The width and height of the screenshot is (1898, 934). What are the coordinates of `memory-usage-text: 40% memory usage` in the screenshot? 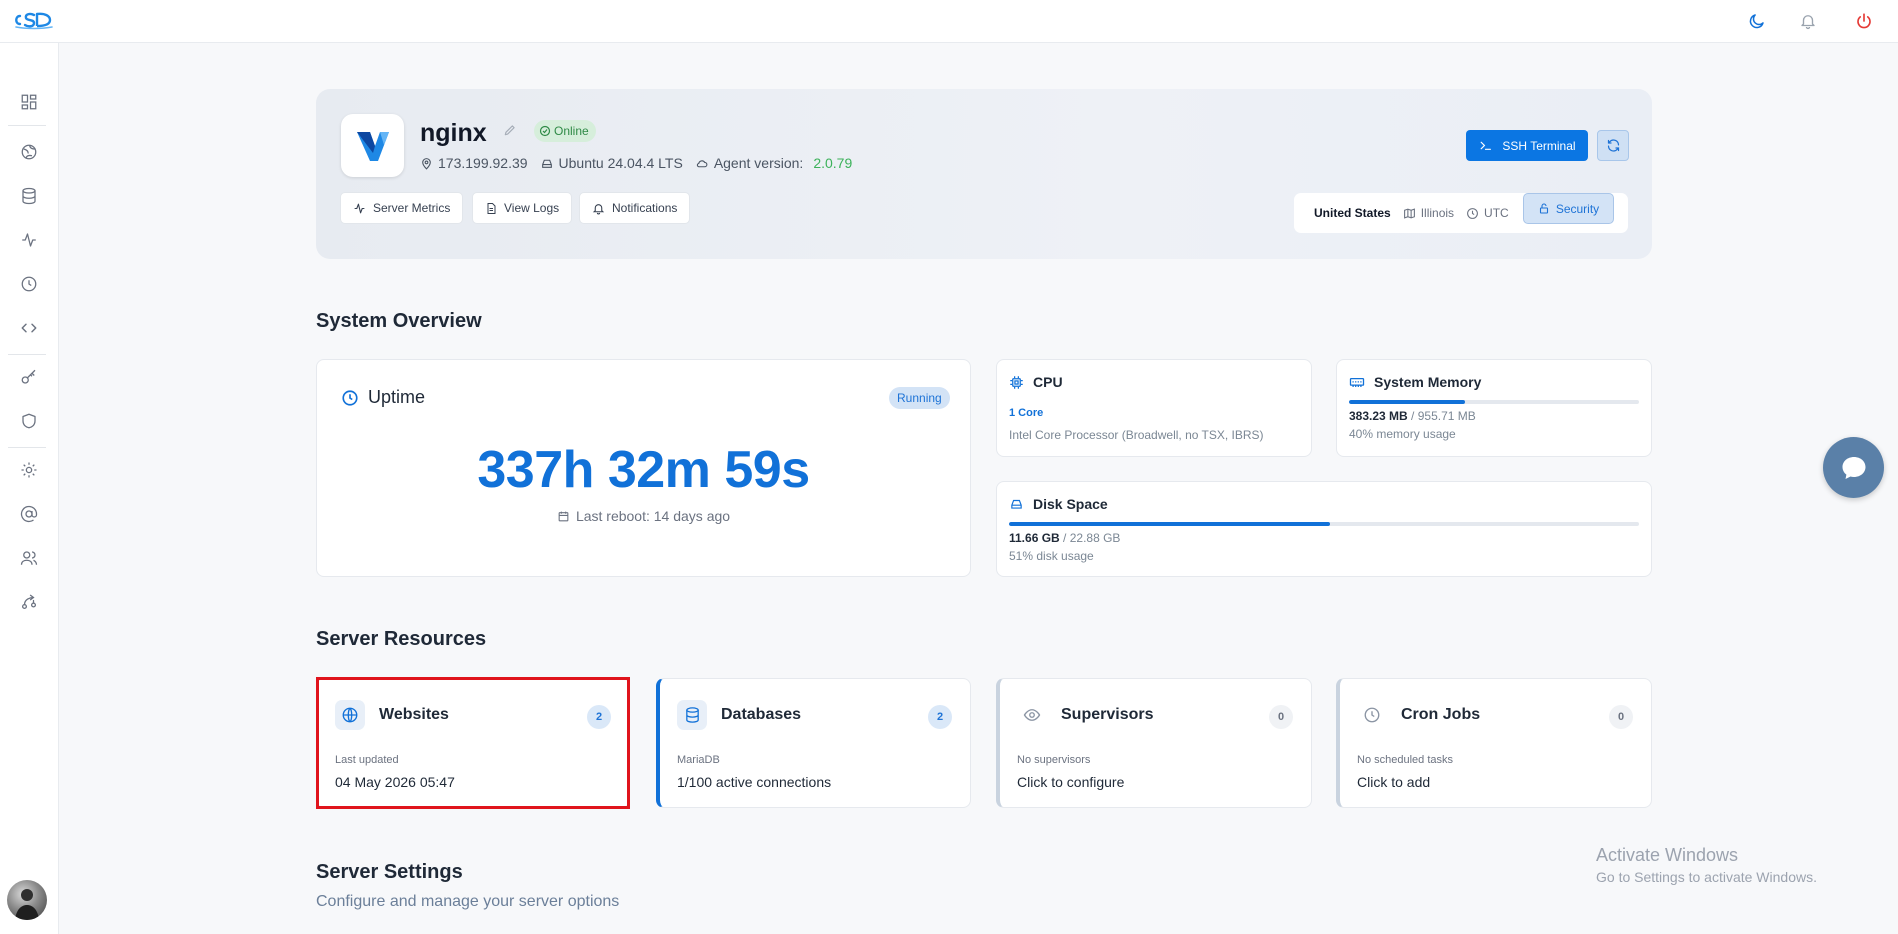 It's located at (1402, 434).